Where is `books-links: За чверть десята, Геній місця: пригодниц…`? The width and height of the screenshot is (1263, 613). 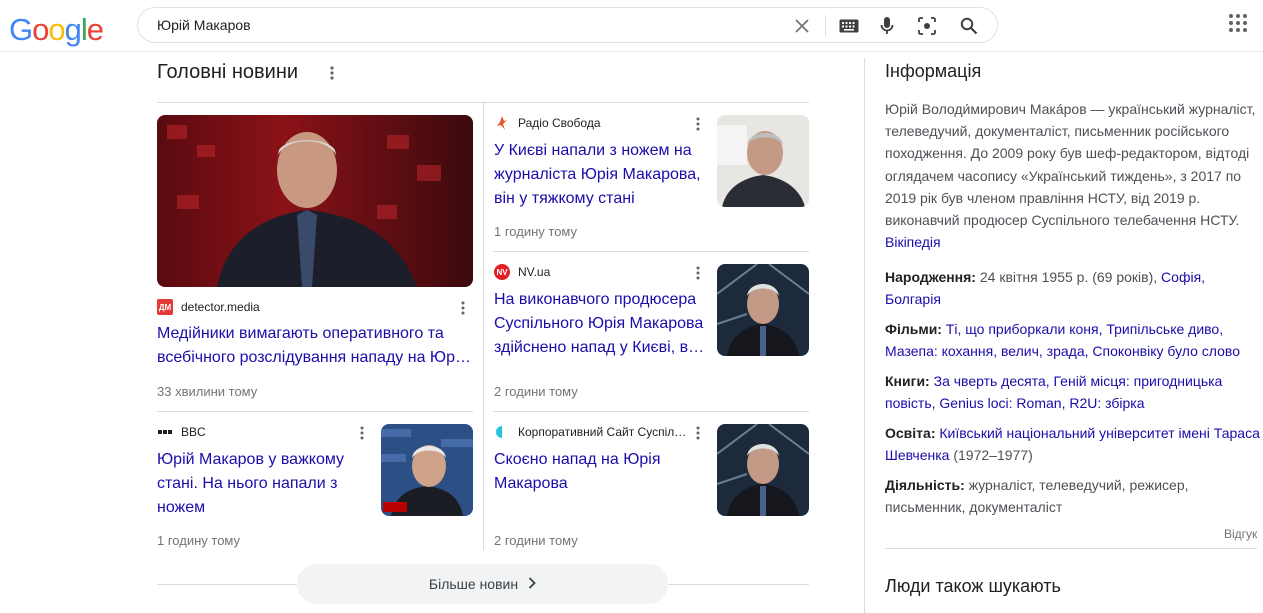 books-links: За чверть десята, Геній місця: пригодниц… is located at coordinates (1053, 392).